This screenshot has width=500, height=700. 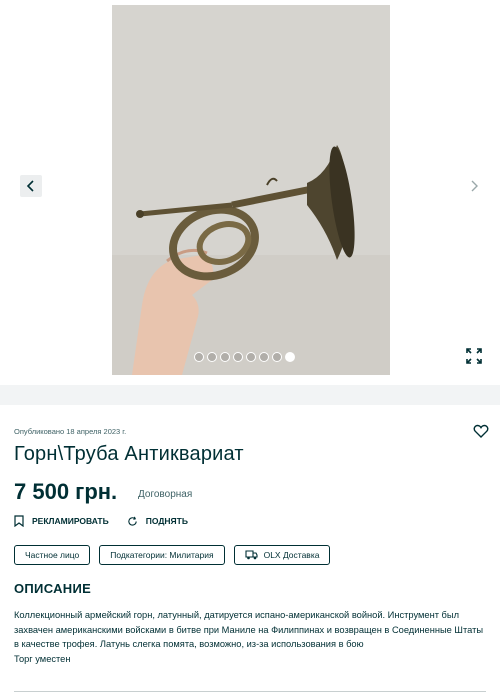 I want to click on promote-label: РЕКЛАМИРОВАТЬ, so click(x=70, y=521).